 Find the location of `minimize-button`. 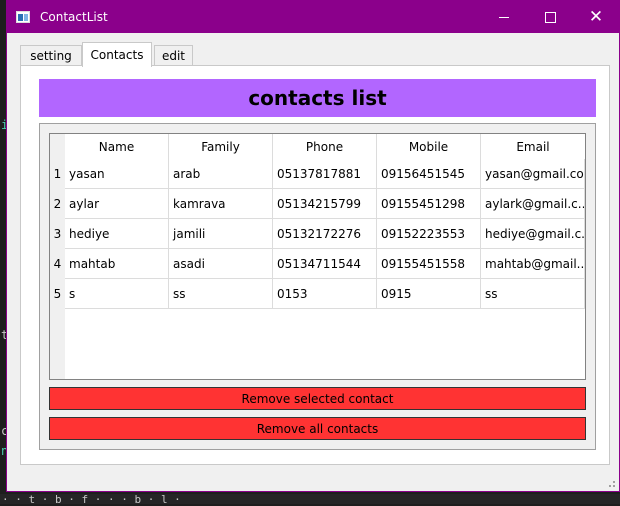

minimize-button is located at coordinates (504, 17).